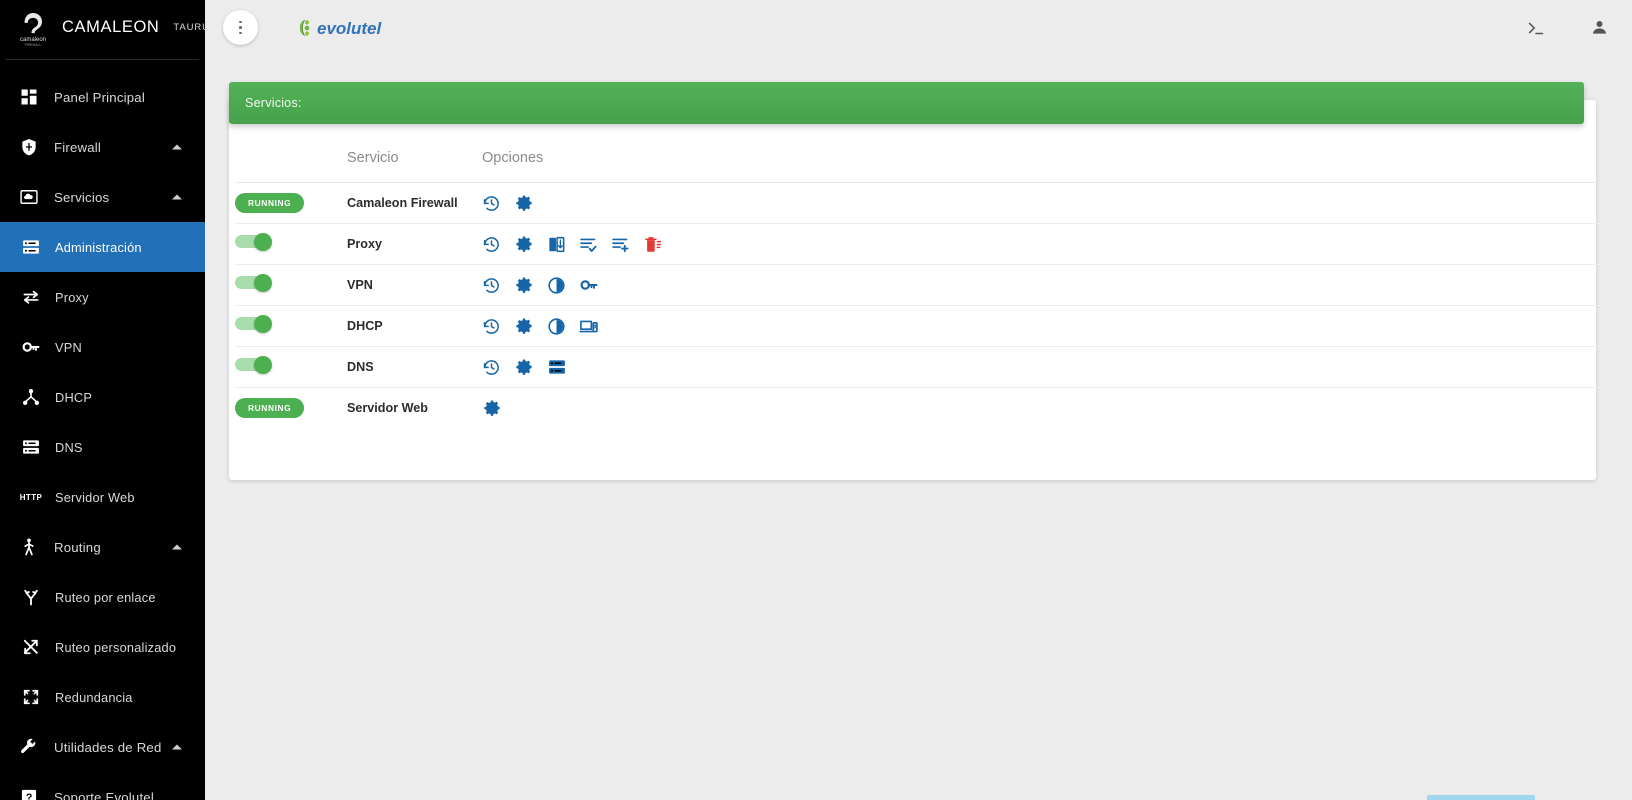 This screenshot has width=1632, height=800. Describe the element at coordinates (102, 347) in the screenshot. I see `sidebar-item-vpn: VPN` at that location.